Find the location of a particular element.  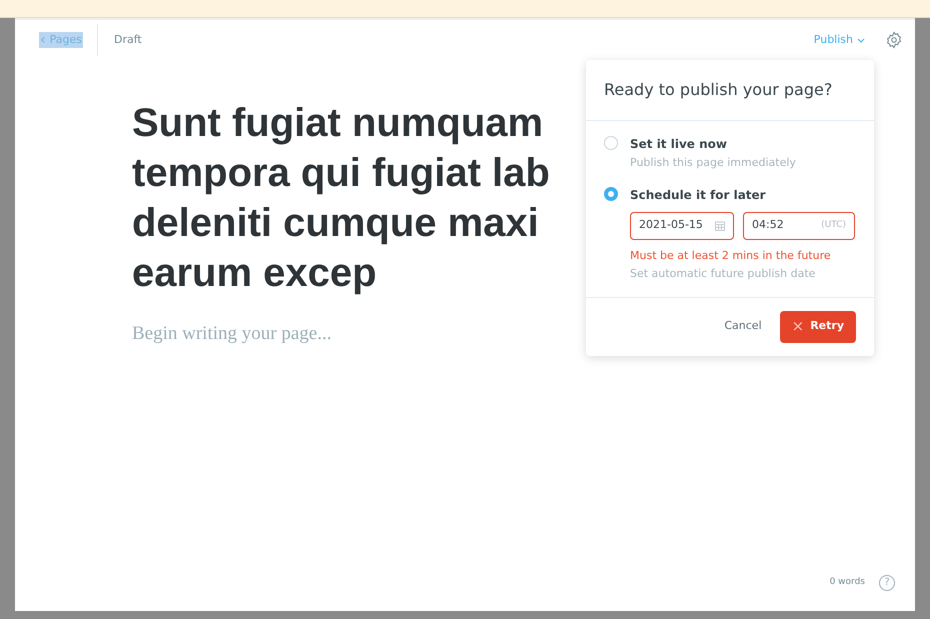

settings-icon is located at coordinates (894, 40).